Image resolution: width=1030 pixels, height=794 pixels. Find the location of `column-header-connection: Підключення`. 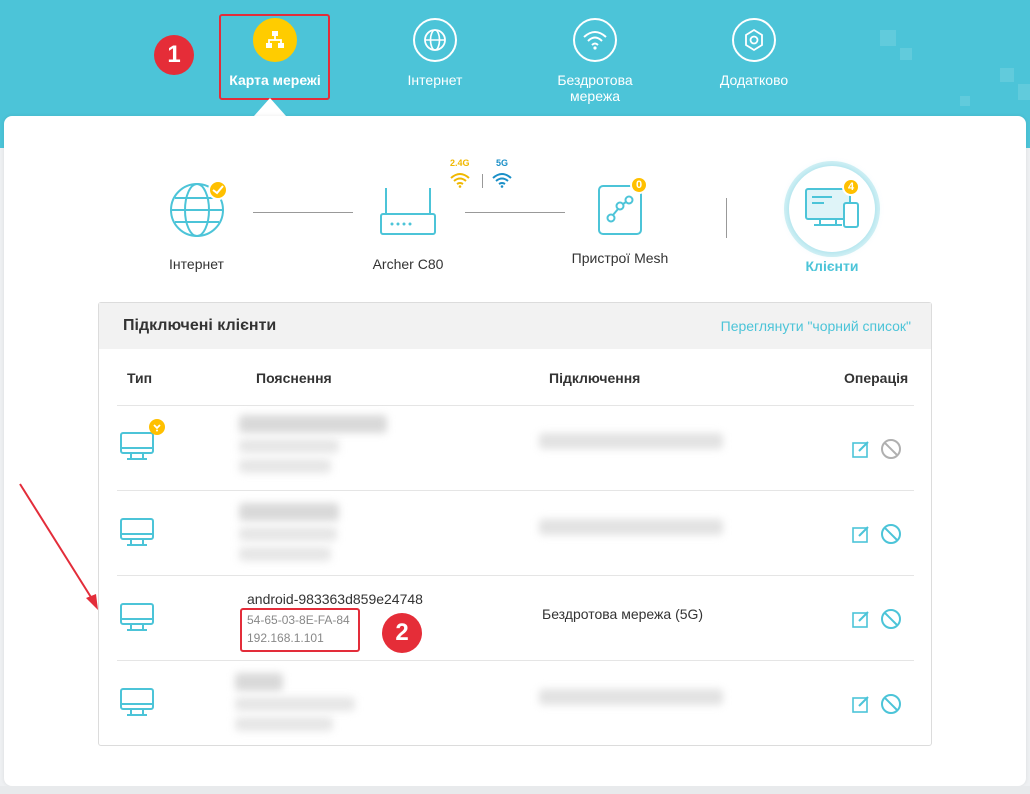

column-header-connection: Підключення is located at coordinates (595, 378).